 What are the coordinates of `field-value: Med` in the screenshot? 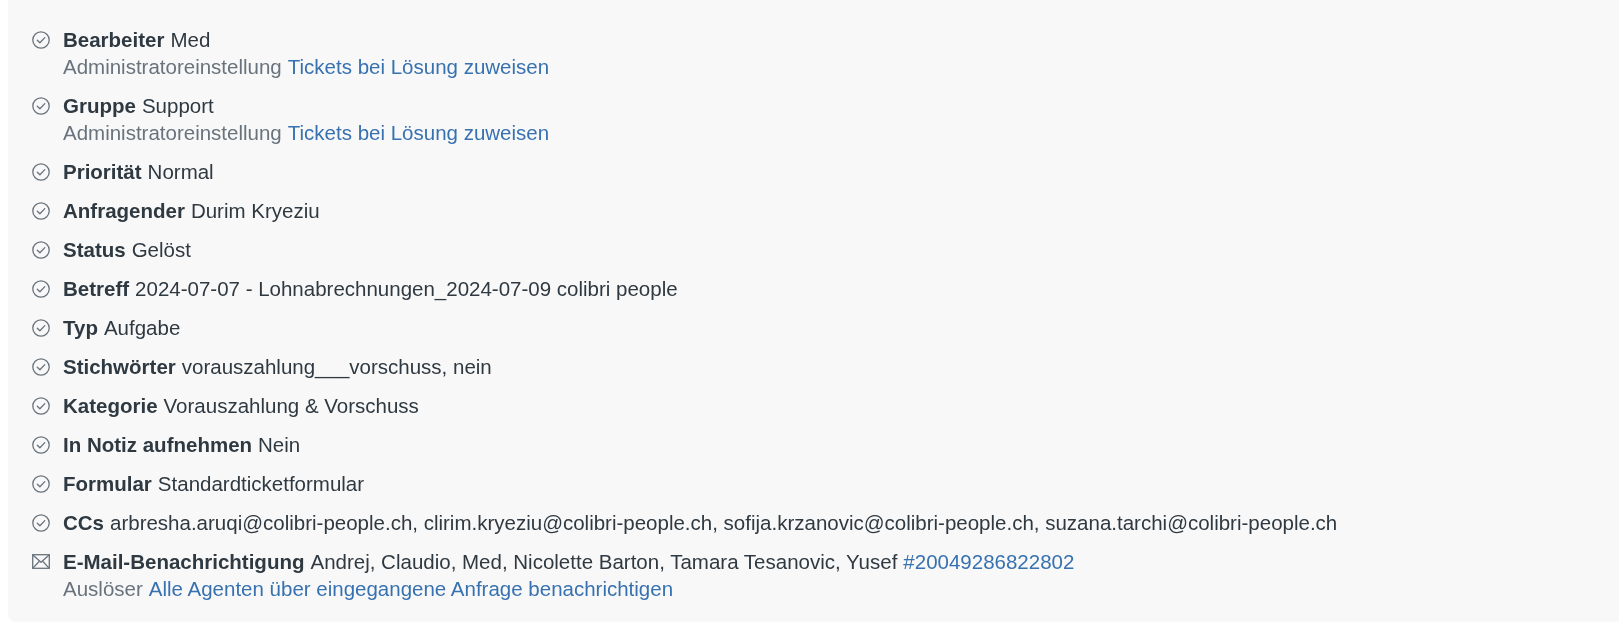 It's located at (190, 40).